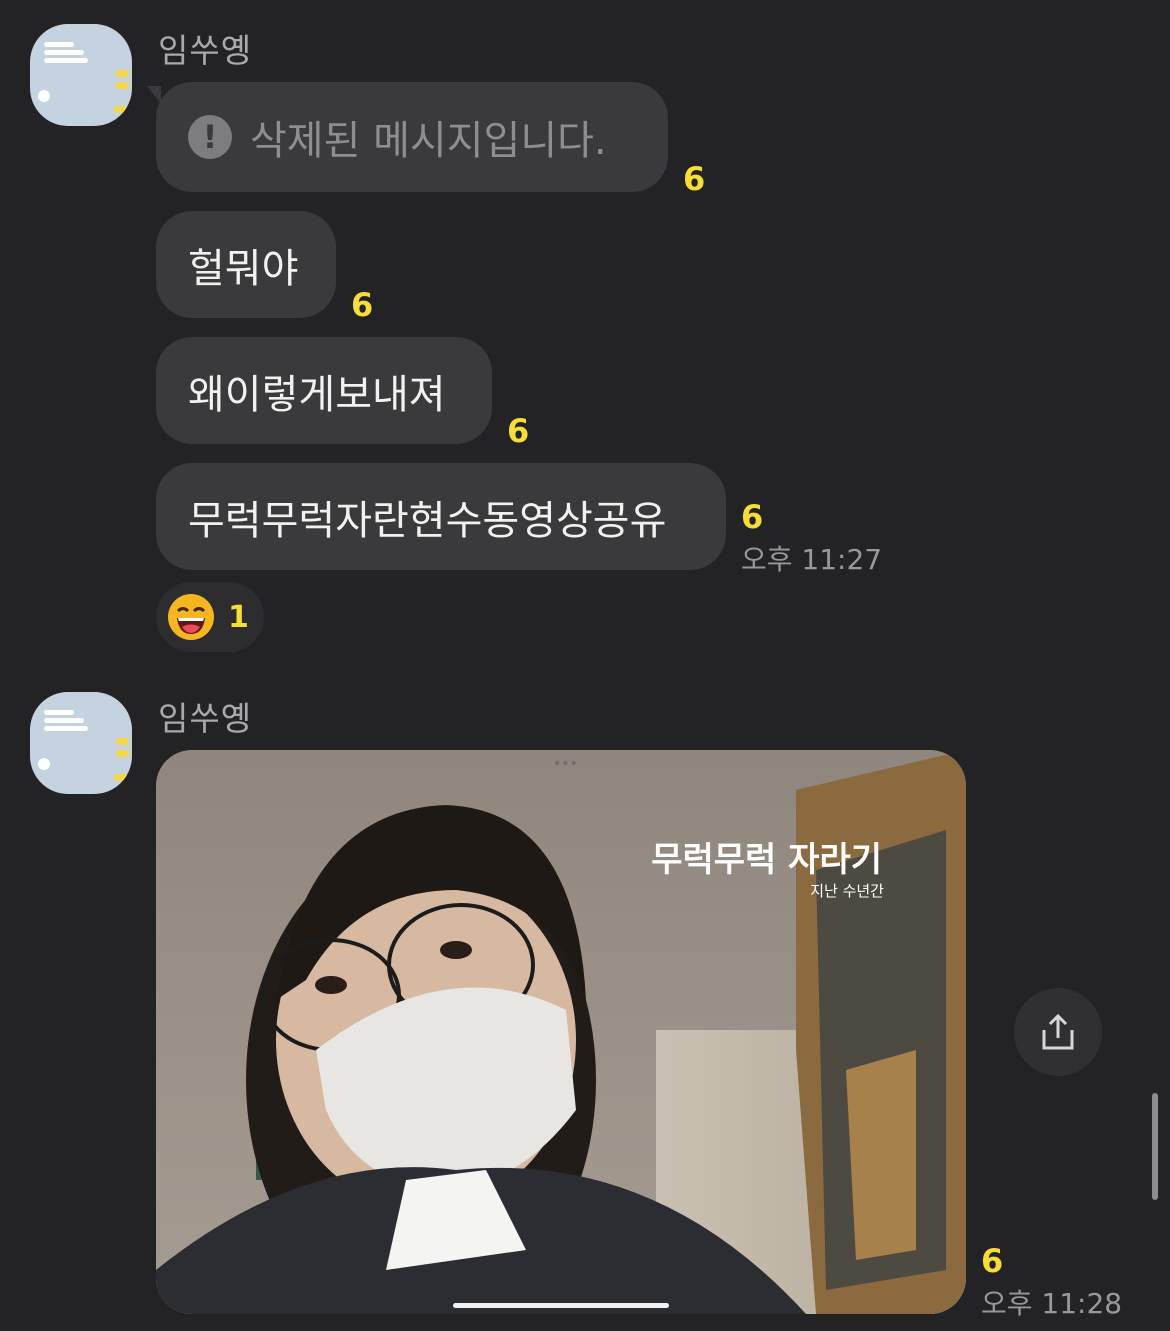 The width and height of the screenshot is (1170, 1331). What do you see at coordinates (428, 141) in the screenshot?
I see `message-text: 삭제된 메시지입니다.` at bounding box center [428, 141].